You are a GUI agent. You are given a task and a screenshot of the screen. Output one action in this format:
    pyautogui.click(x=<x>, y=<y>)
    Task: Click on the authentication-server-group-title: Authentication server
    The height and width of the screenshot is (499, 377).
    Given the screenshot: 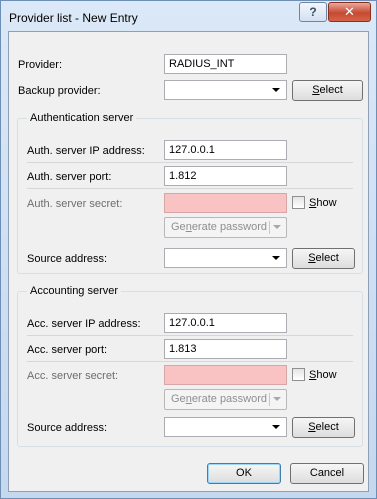 What is the action you would take?
    pyautogui.click(x=82, y=118)
    